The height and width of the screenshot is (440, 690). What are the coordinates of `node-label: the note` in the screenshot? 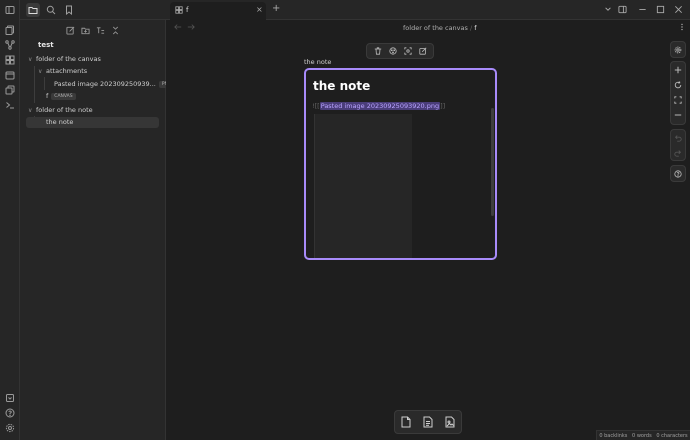 It's located at (318, 62).